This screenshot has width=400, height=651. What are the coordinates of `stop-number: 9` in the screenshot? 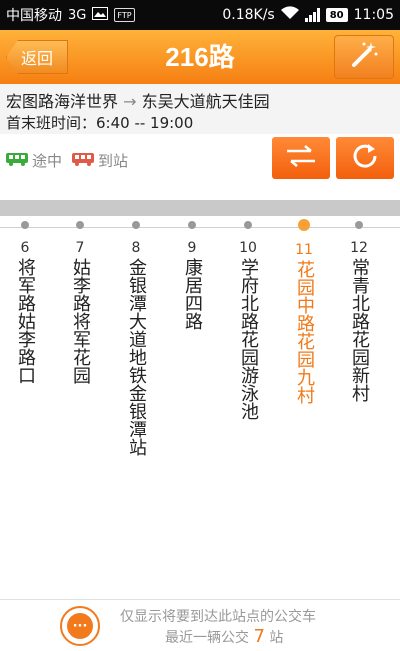 It's located at (192, 248).